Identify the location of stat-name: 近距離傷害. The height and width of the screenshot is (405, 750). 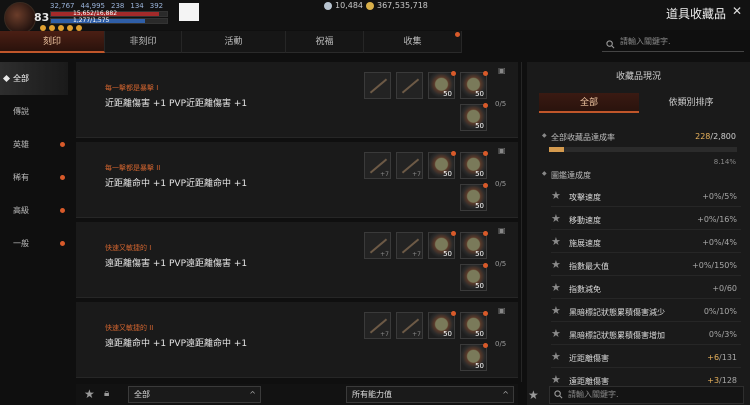
(589, 358).